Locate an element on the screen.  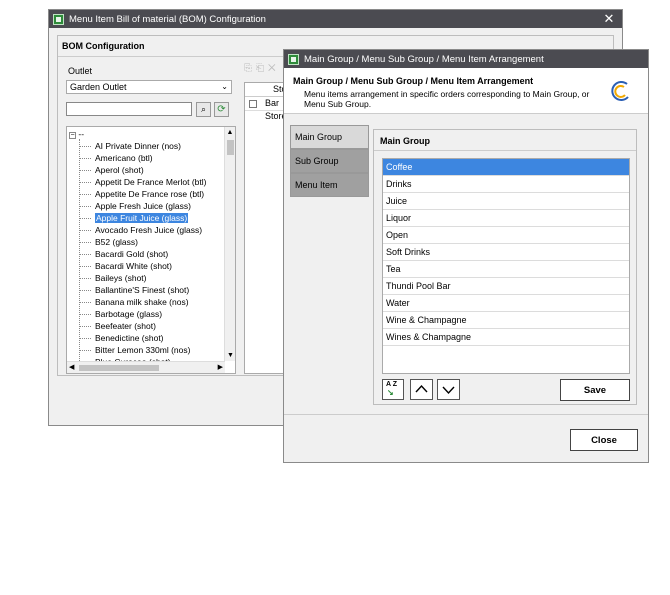
tree-item: Bitter Lemon 330ml (nos) is located at coordinates (143, 350).